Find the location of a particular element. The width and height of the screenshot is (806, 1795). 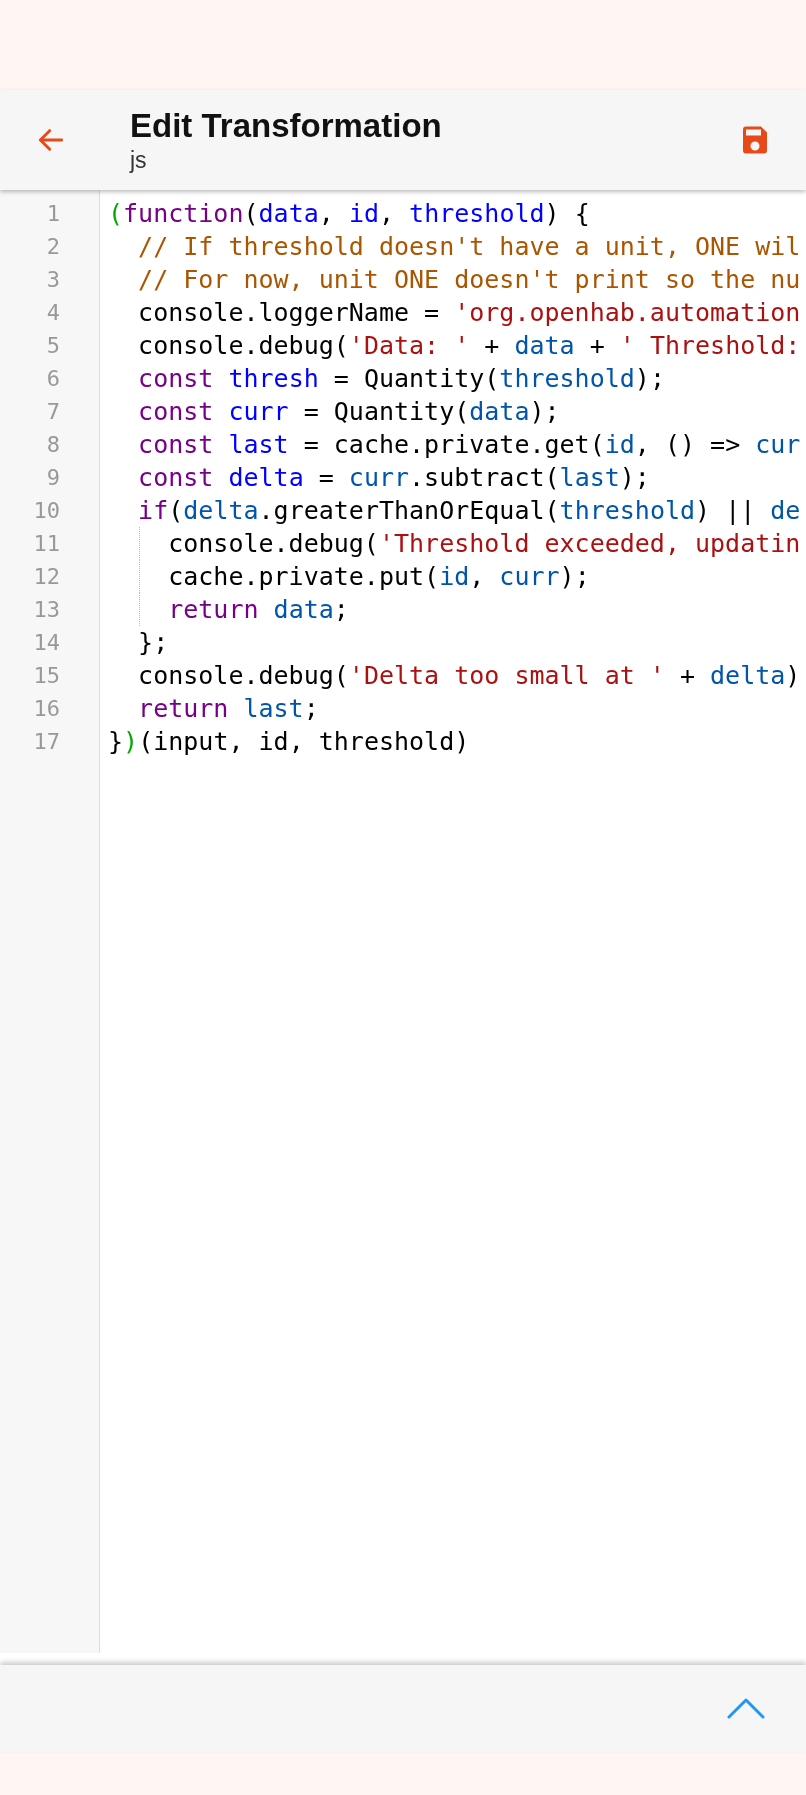

line-number: 2 is located at coordinates (52, 247).